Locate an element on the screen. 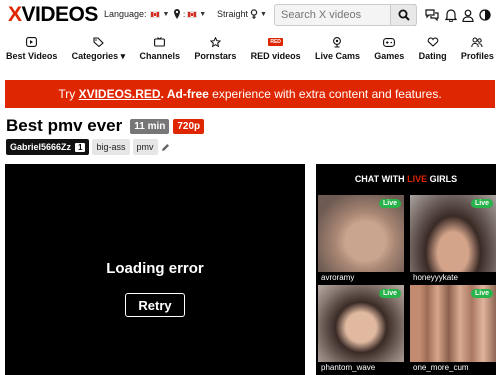 This screenshot has width=500, height=375. search-icon is located at coordinates (404, 15).